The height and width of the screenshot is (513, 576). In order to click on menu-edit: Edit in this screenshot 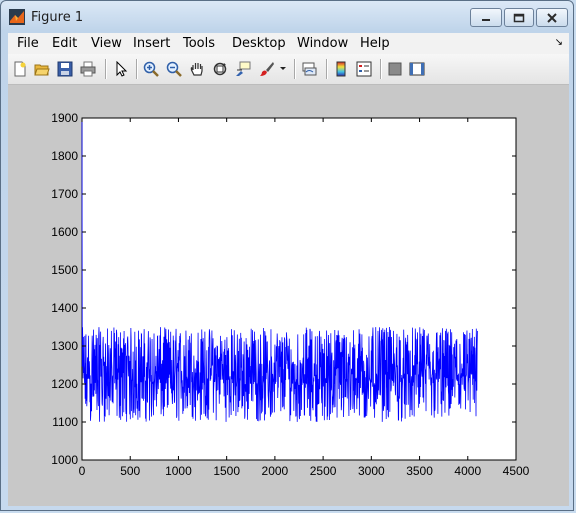, I will do `click(64, 43)`.